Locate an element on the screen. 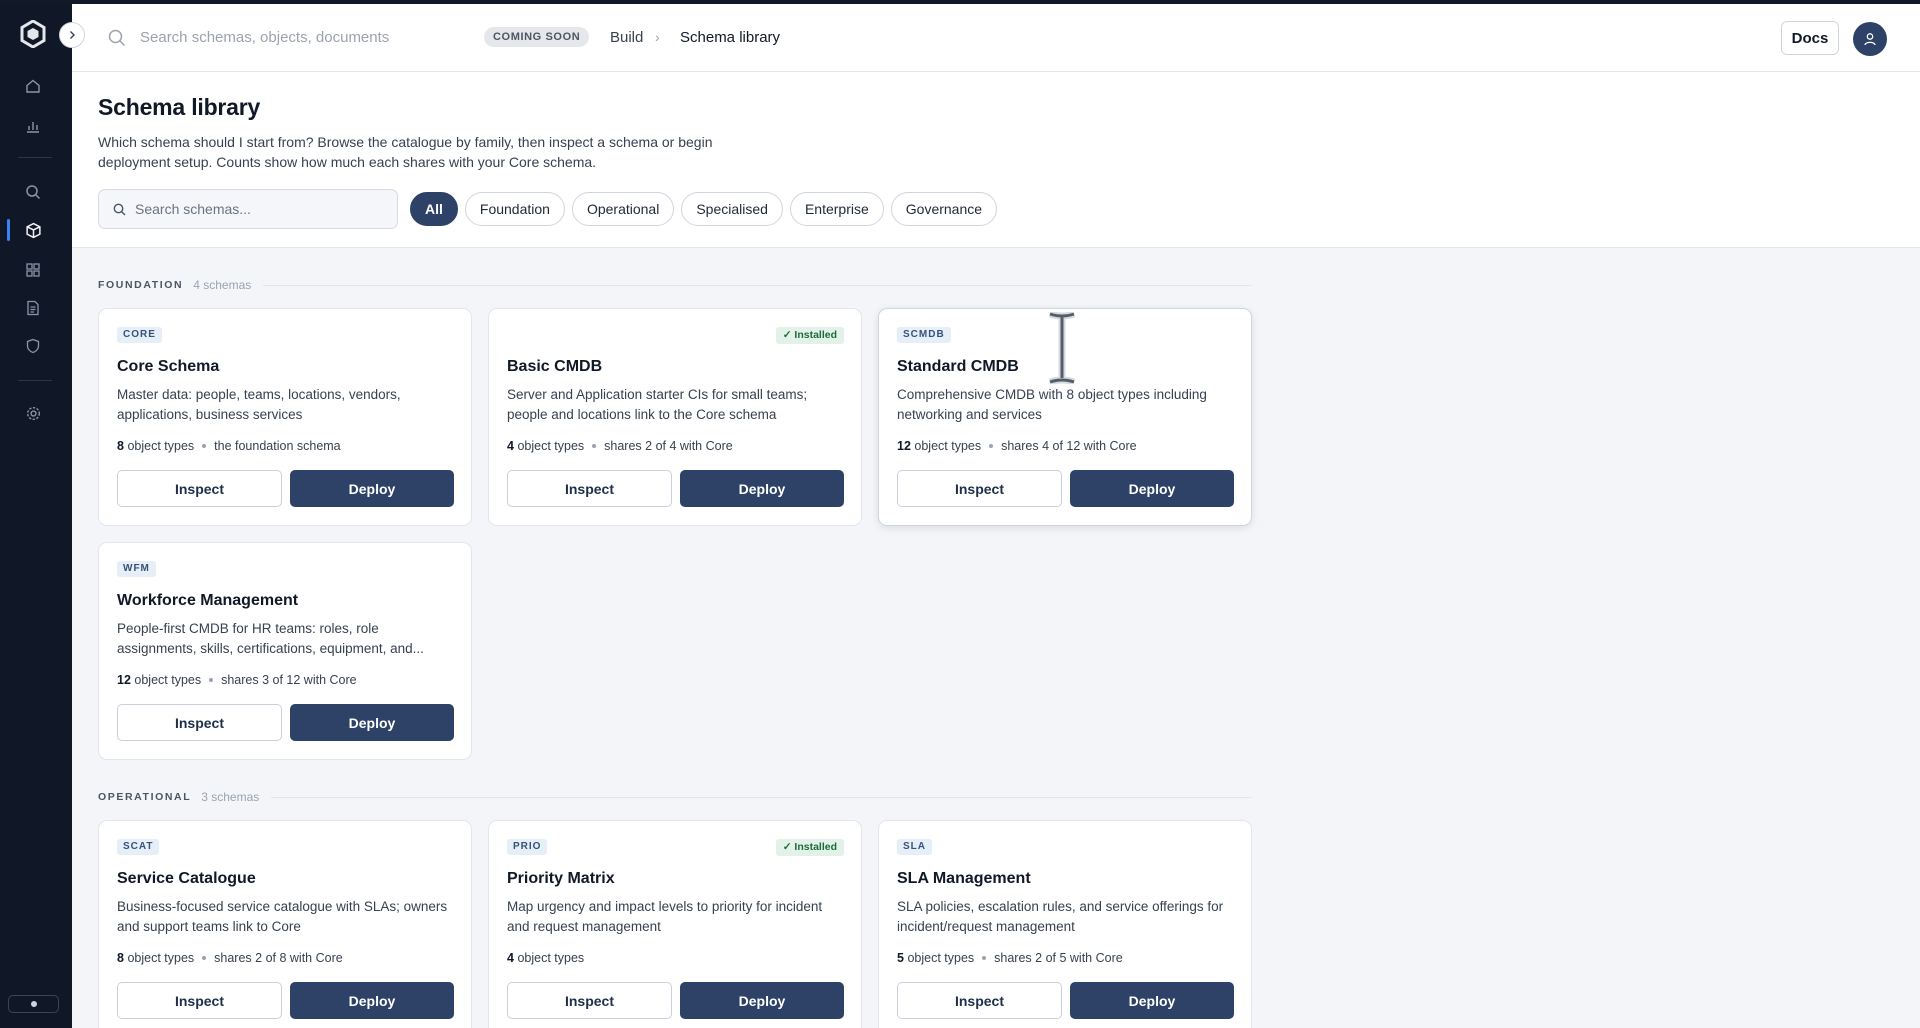  section-header-operational: OPERATIONAL 3 schemas is located at coordinates (675, 797).